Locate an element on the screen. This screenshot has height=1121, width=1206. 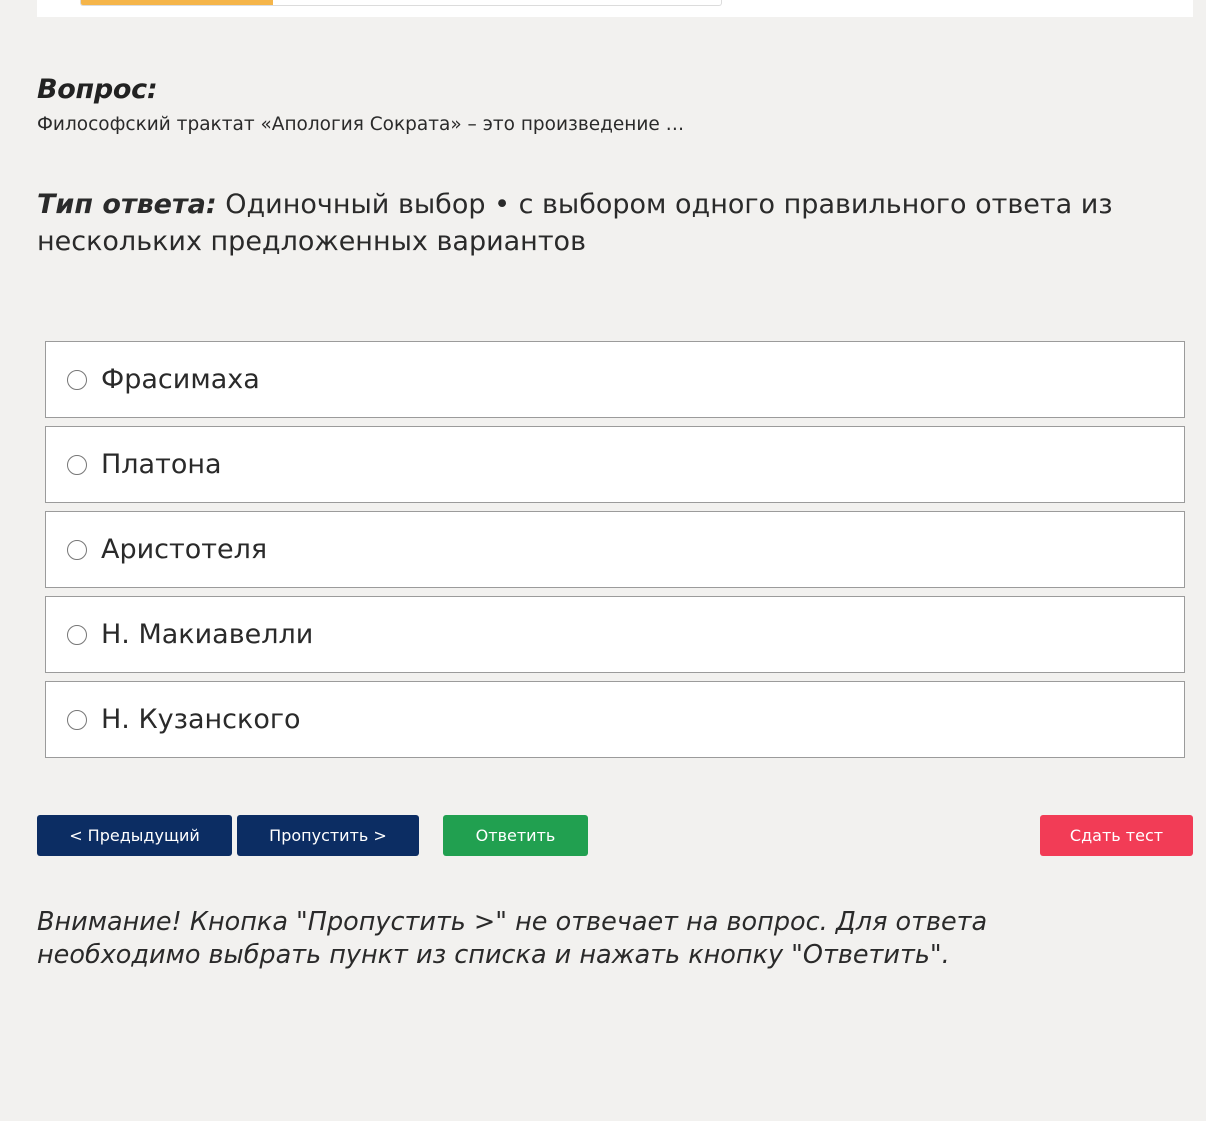
progress-bar-fill is located at coordinates (177, 2).